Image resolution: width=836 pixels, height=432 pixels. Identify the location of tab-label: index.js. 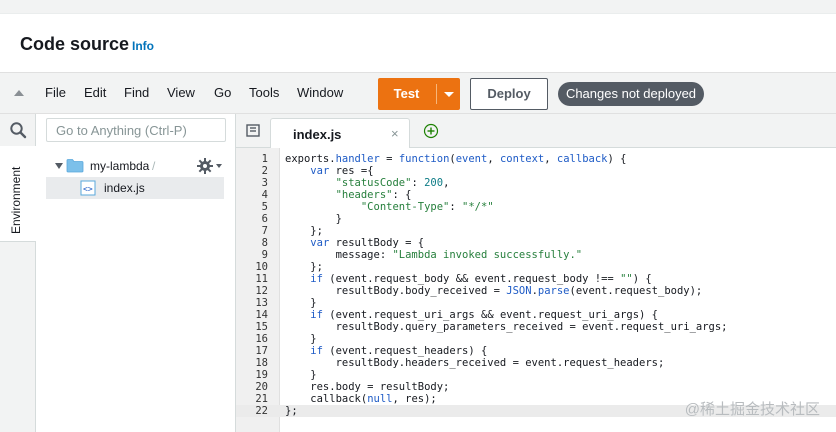
(317, 134).